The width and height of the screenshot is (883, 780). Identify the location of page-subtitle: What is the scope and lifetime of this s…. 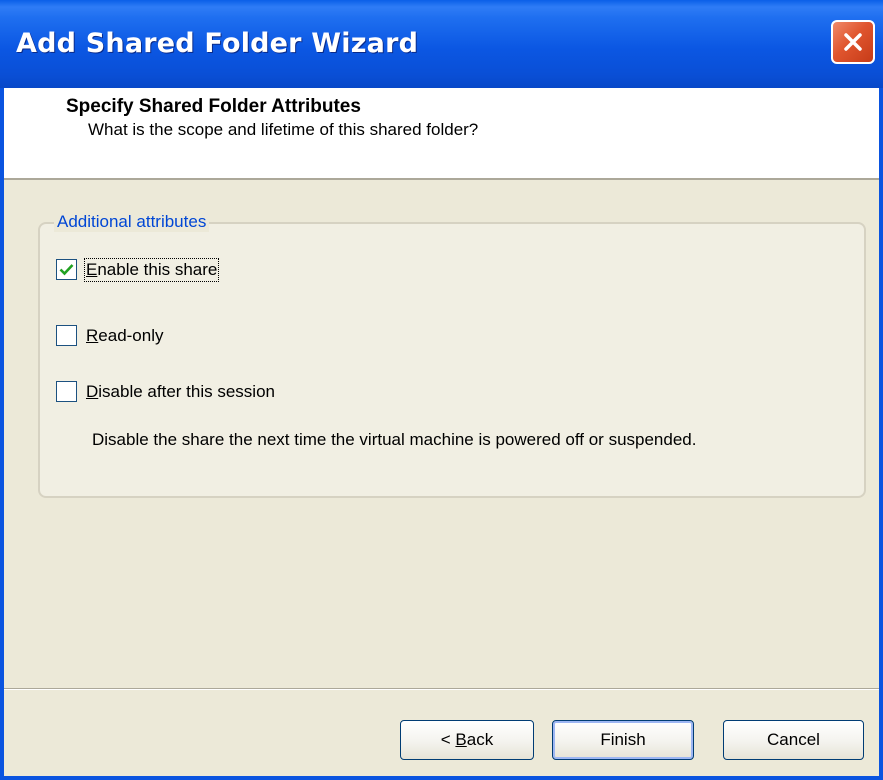
(283, 129).